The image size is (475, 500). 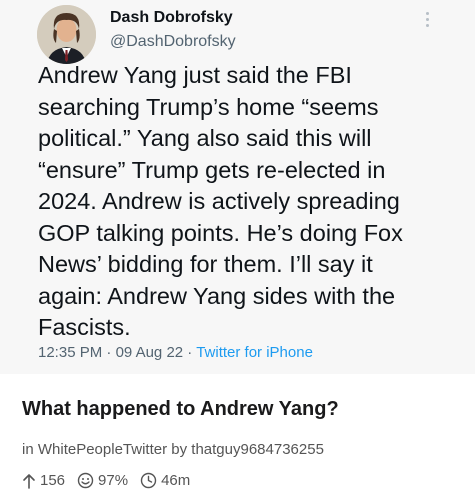 What do you see at coordinates (173, 42) in the screenshot?
I see `author-handle: @DashDobrofsky` at bounding box center [173, 42].